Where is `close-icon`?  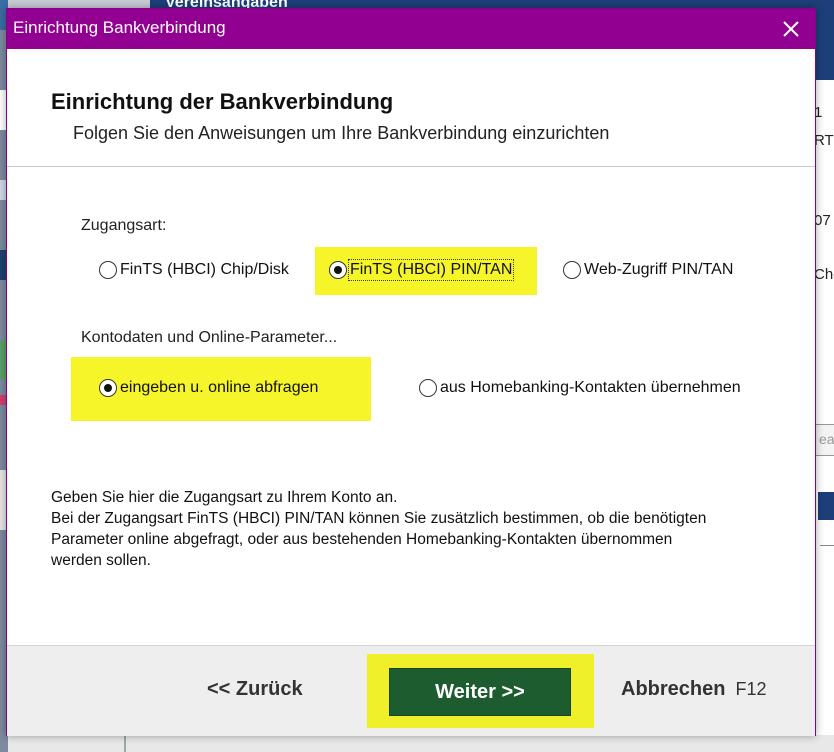
close-icon is located at coordinates (791, 29).